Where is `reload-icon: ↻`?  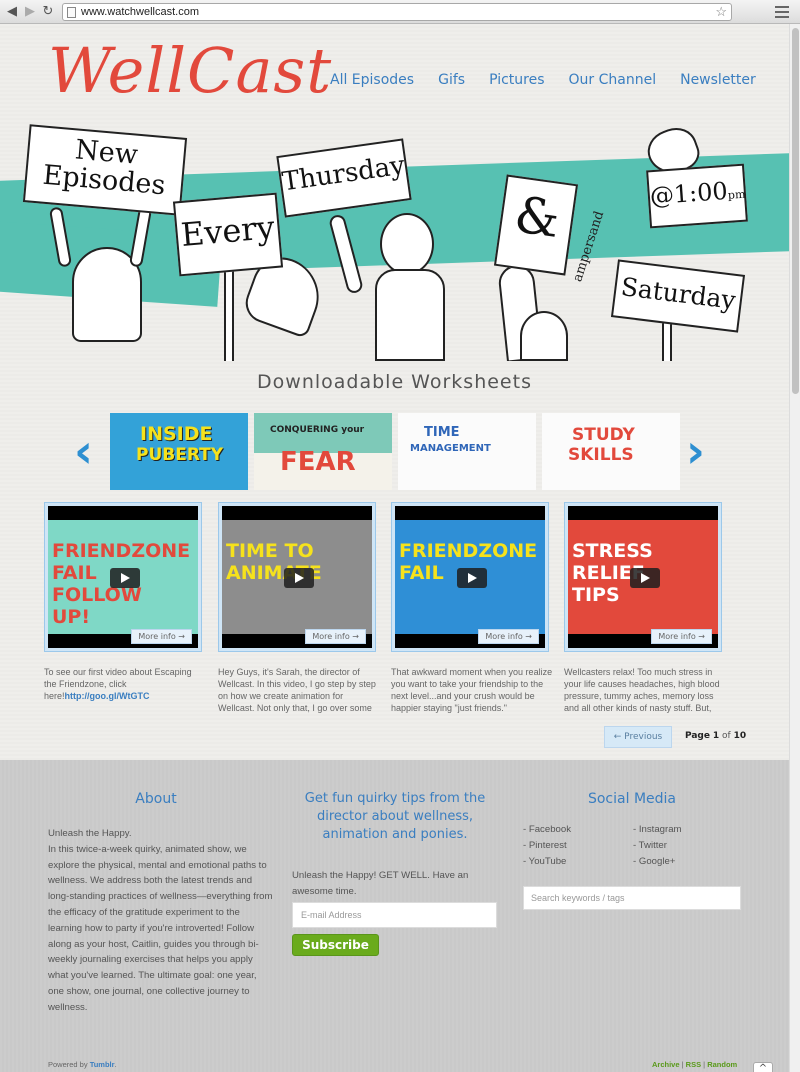
reload-icon: ↻ is located at coordinates (48, 12).